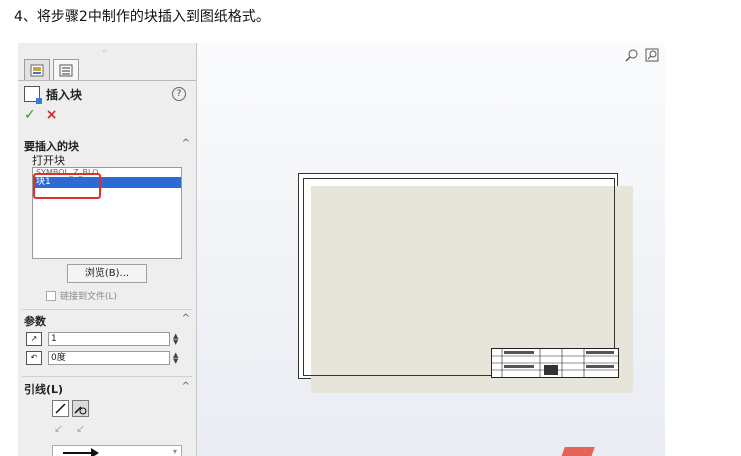 The height and width of the screenshot is (456, 741). What do you see at coordinates (81, 428) in the screenshot?
I see `leader-right-icon: ↙` at bounding box center [81, 428].